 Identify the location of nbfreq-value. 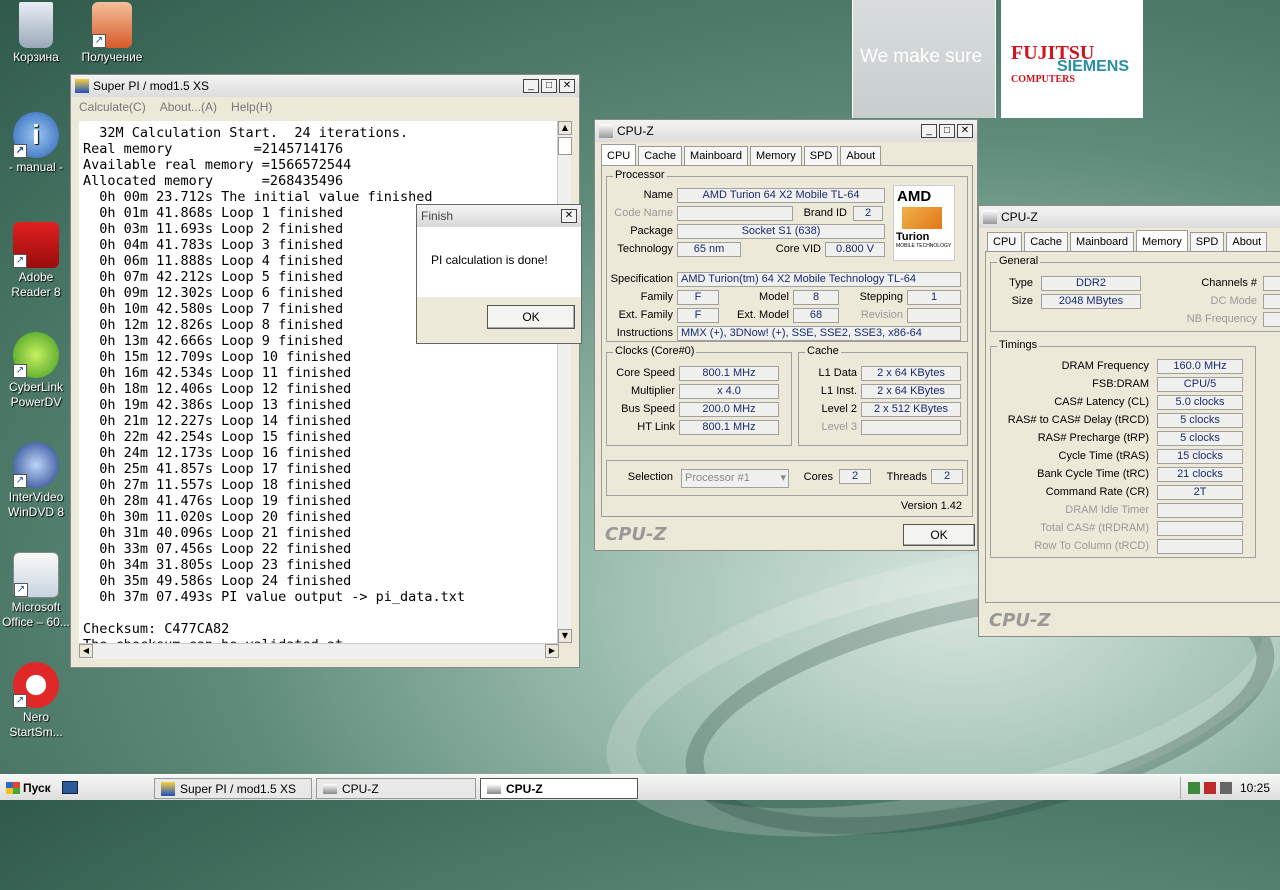
(1271, 319).